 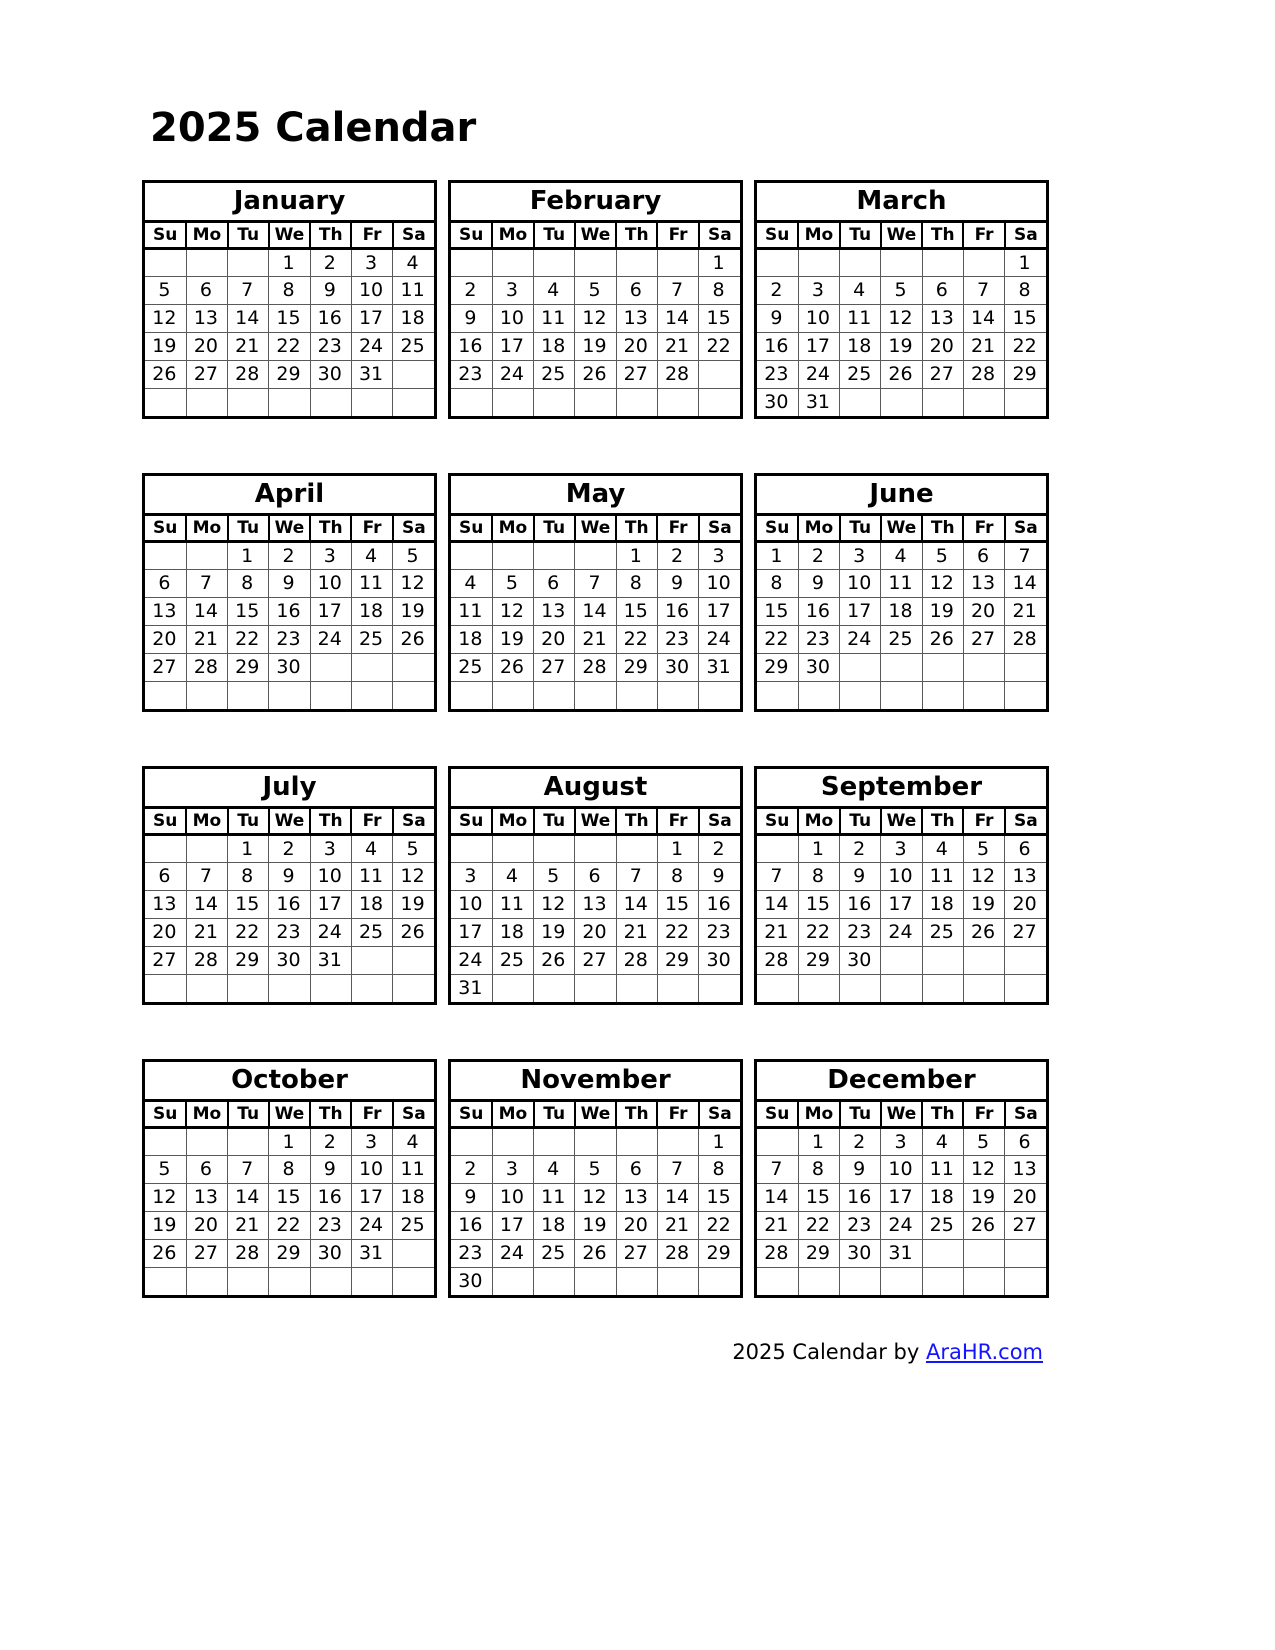 What do you see at coordinates (943, 1225) in the screenshot?
I see `day-cell: 25` at bounding box center [943, 1225].